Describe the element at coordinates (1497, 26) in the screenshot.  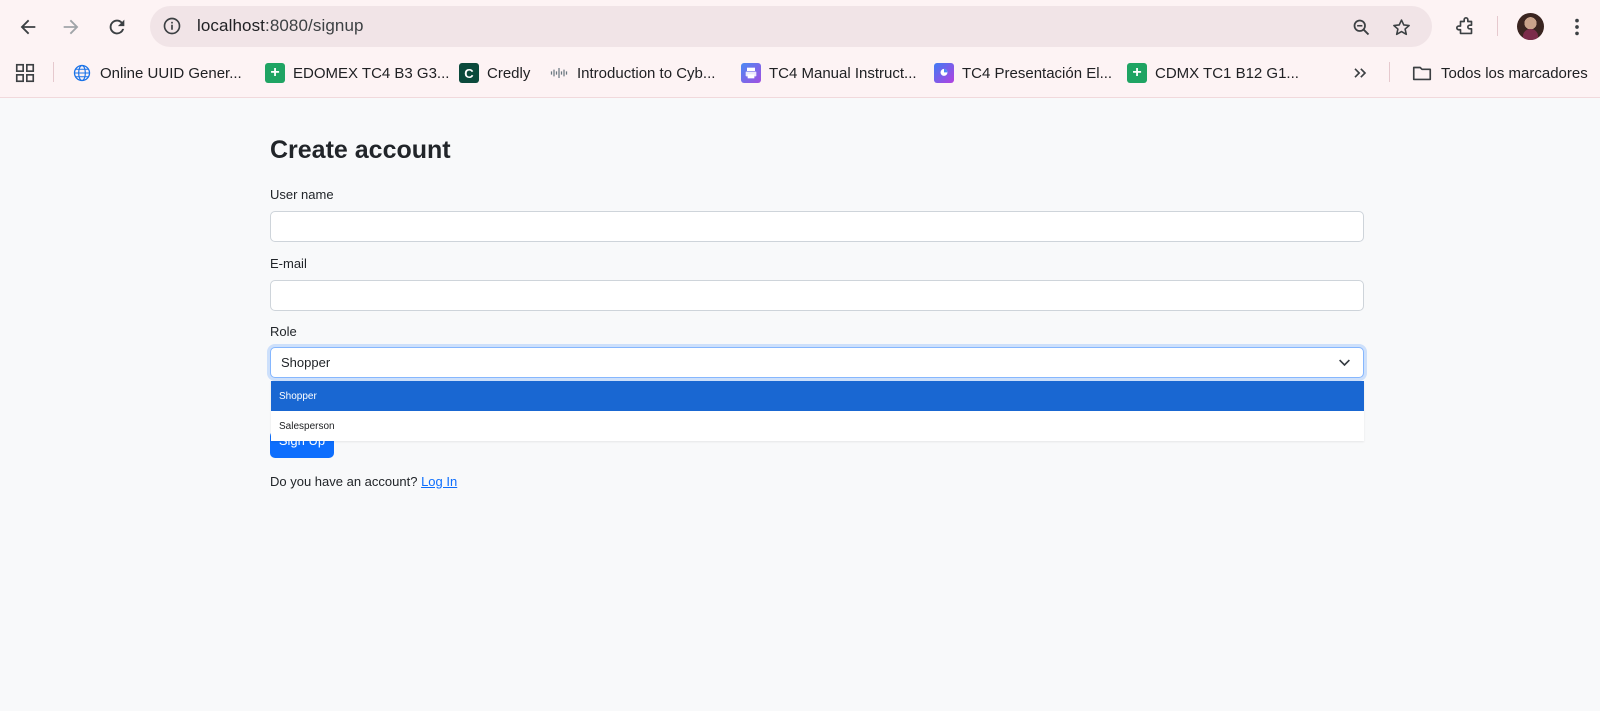
I see `toolbar-divider` at that location.